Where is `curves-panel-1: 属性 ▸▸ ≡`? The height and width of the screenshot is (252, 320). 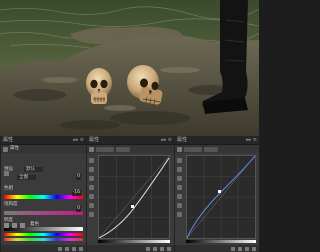
curves-panel-1: 属性 ▸▸ ≡ is located at coordinates (130, 194).